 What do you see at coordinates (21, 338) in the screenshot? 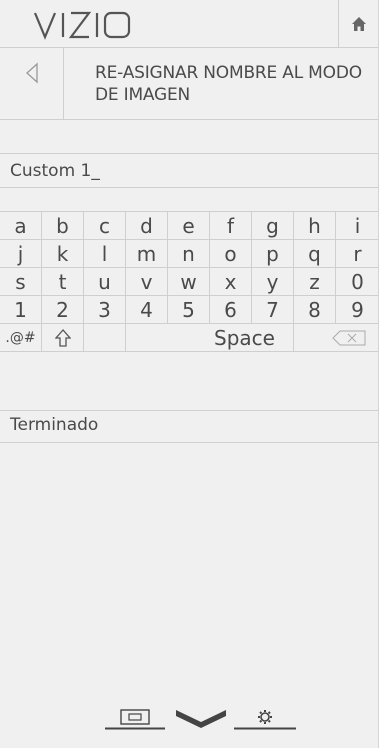
I see `symbols-key: .@#` at bounding box center [21, 338].